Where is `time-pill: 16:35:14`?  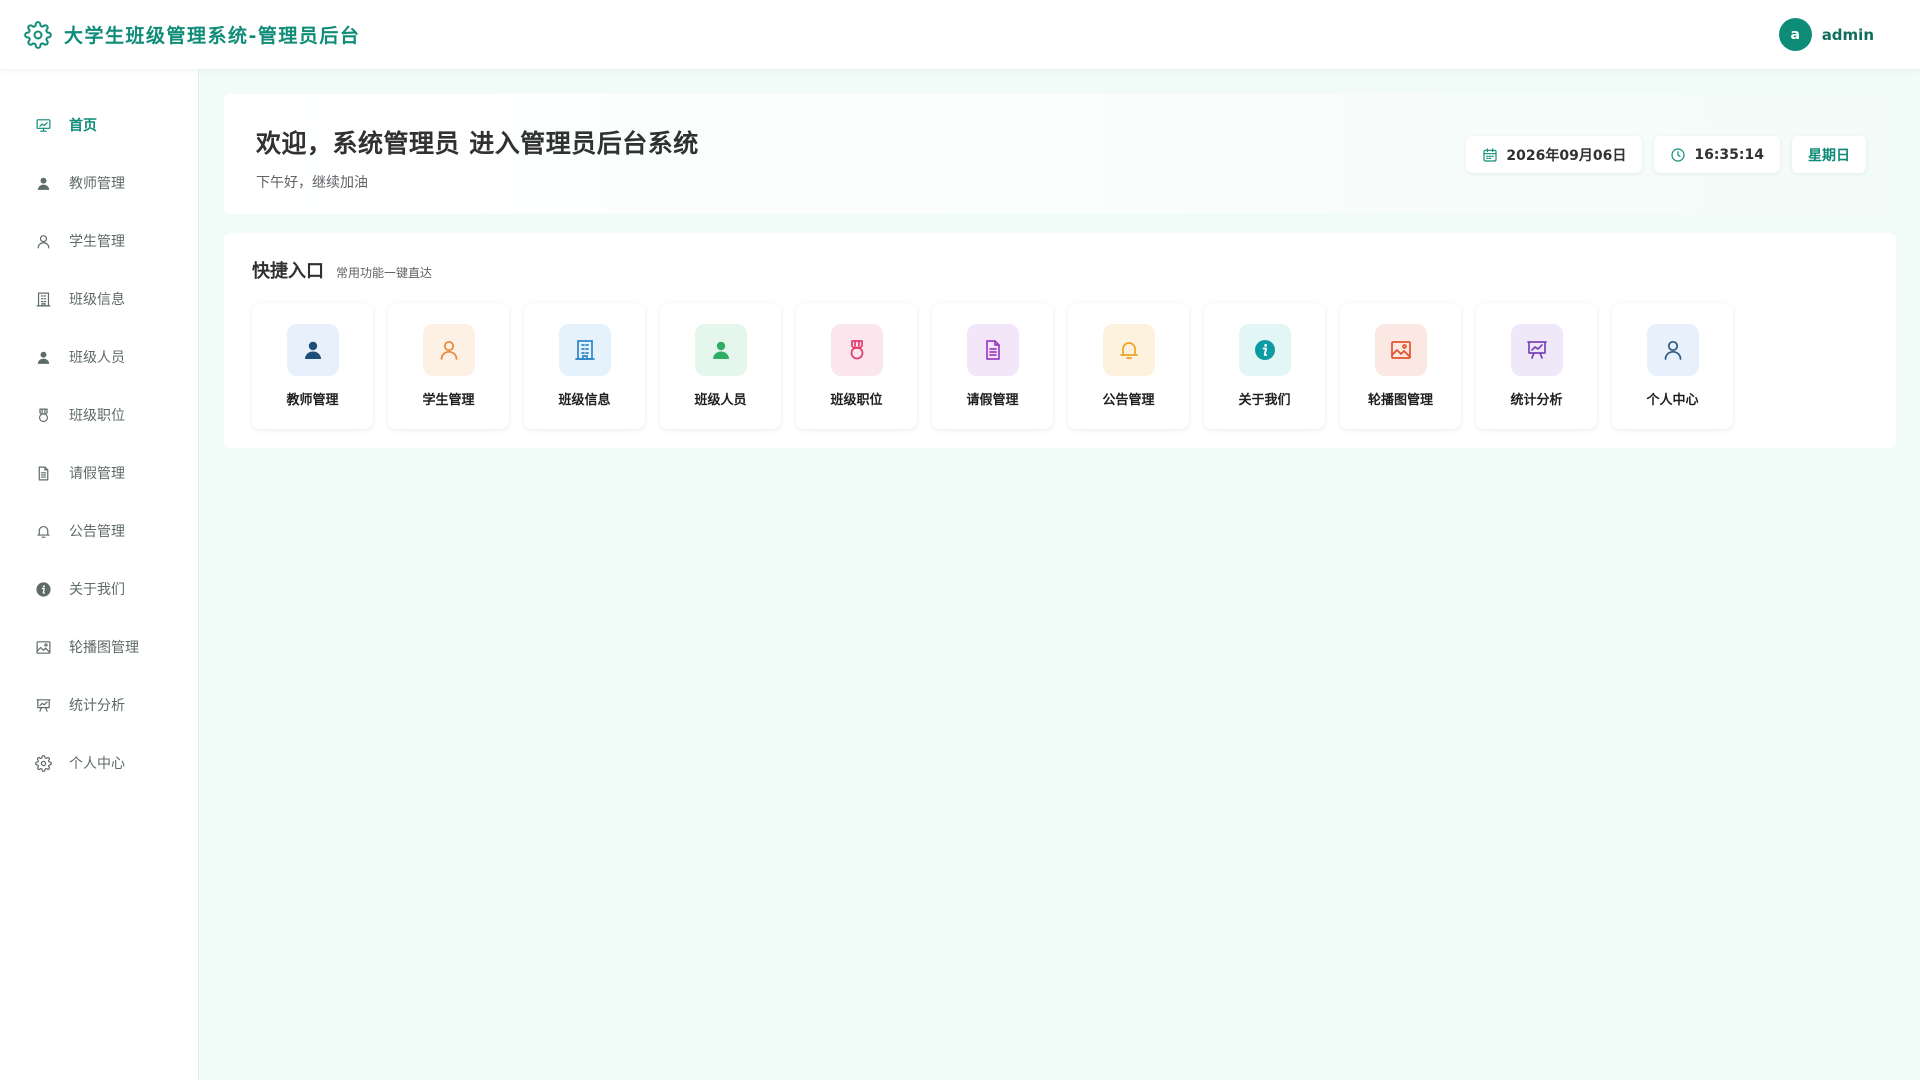
time-pill: 16:35:14 is located at coordinates (1717, 154).